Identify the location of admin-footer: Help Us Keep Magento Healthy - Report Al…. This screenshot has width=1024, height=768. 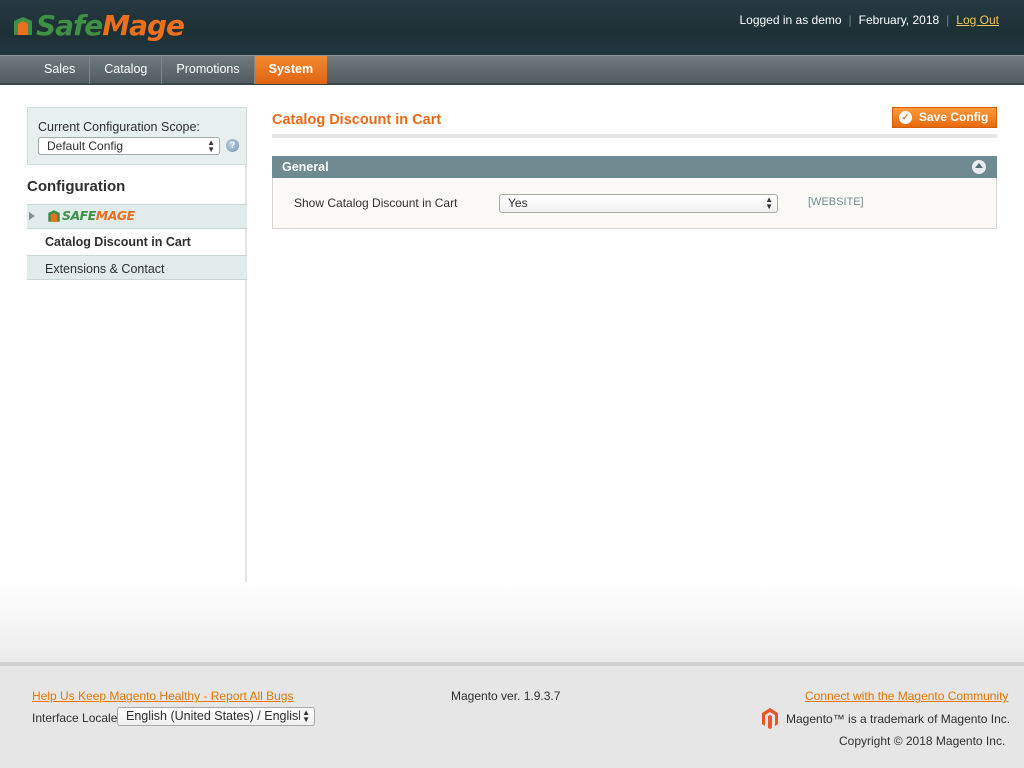
(512, 715).